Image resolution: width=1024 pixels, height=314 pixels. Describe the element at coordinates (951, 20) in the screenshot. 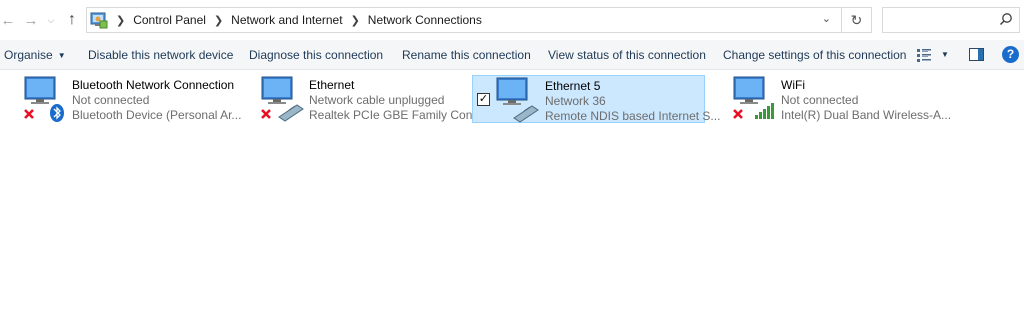

I see `search-input` at that location.